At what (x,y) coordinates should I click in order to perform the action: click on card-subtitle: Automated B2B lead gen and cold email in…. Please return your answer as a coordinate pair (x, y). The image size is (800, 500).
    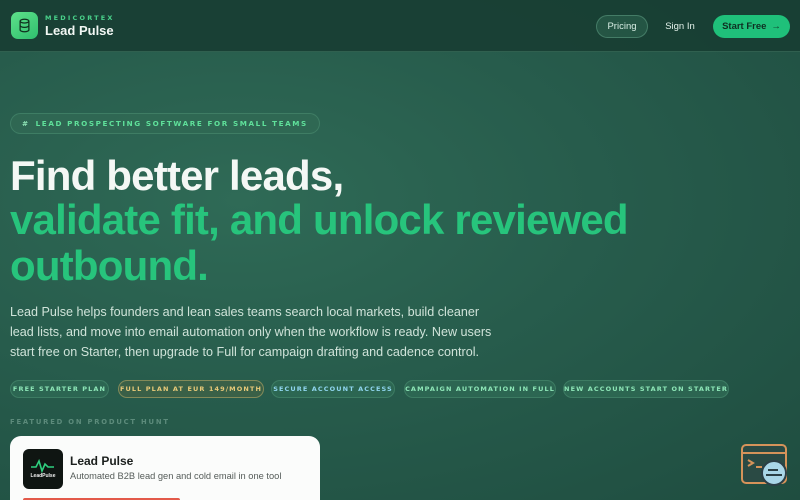
    Looking at the image, I should click on (176, 476).